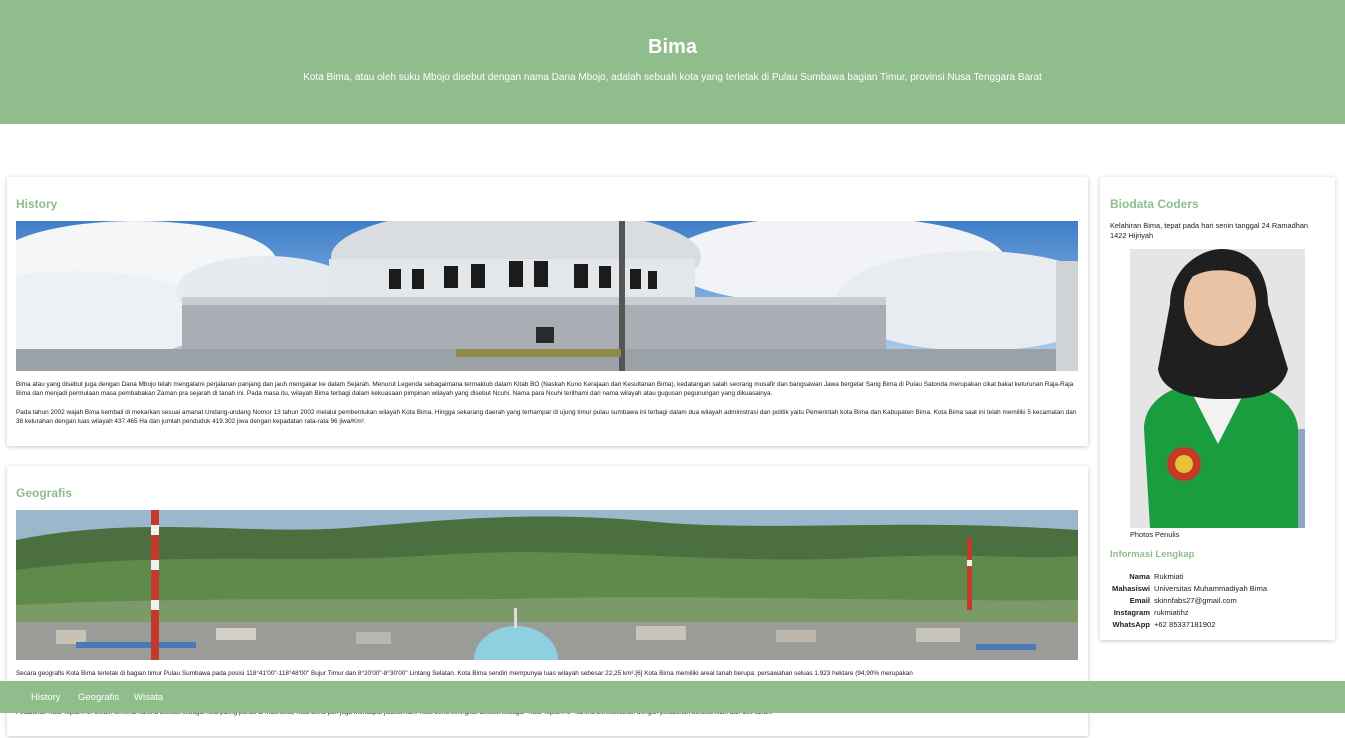  I want to click on info-row: Mahasiswi Universitas Muhammadiyah Bima, so click(1189, 588).